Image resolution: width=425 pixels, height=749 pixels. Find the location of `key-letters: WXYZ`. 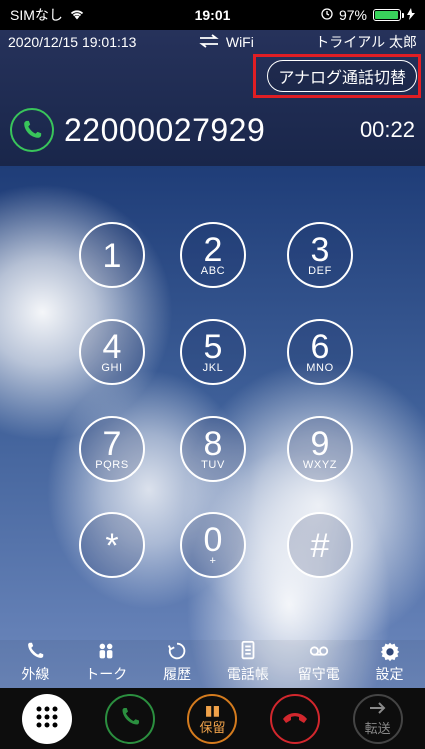

key-letters: WXYZ is located at coordinates (320, 465).